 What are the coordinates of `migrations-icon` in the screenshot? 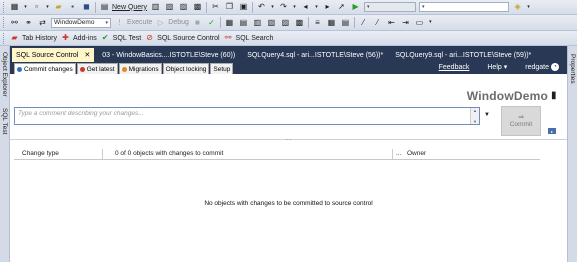 It's located at (124, 69).